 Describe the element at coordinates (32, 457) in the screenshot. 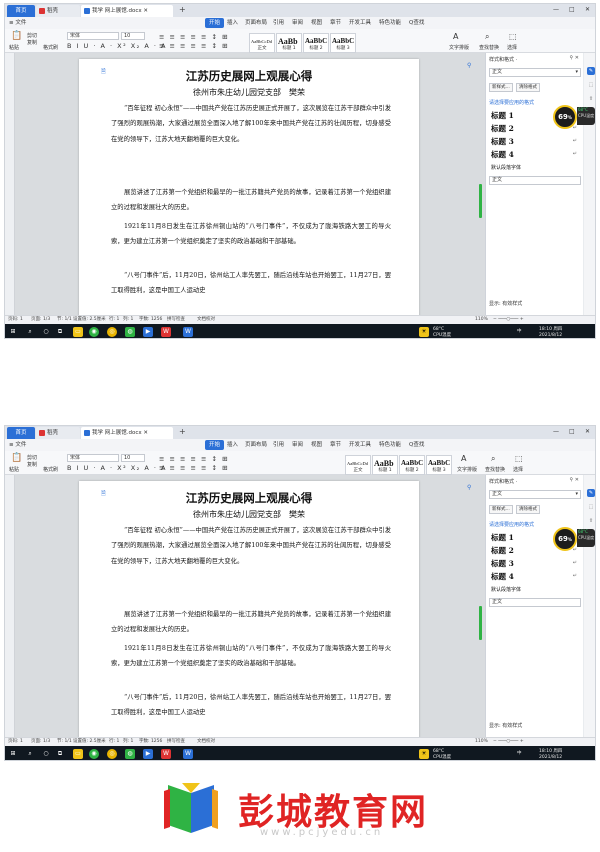

I see `cut-button: 剪切` at that location.